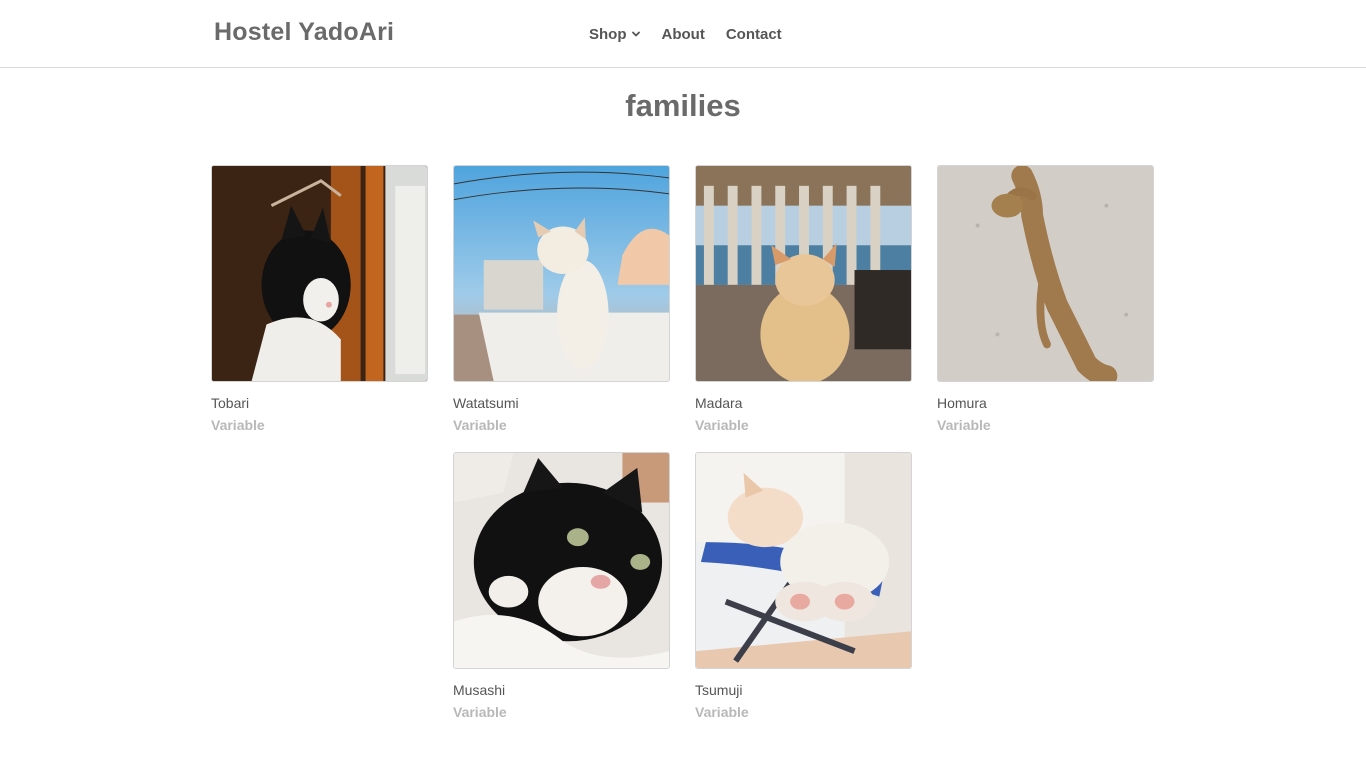 The width and height of the screenshot is (1366, 768). I want to click on product-card: Tsumuji Variable, so click(803, 586).